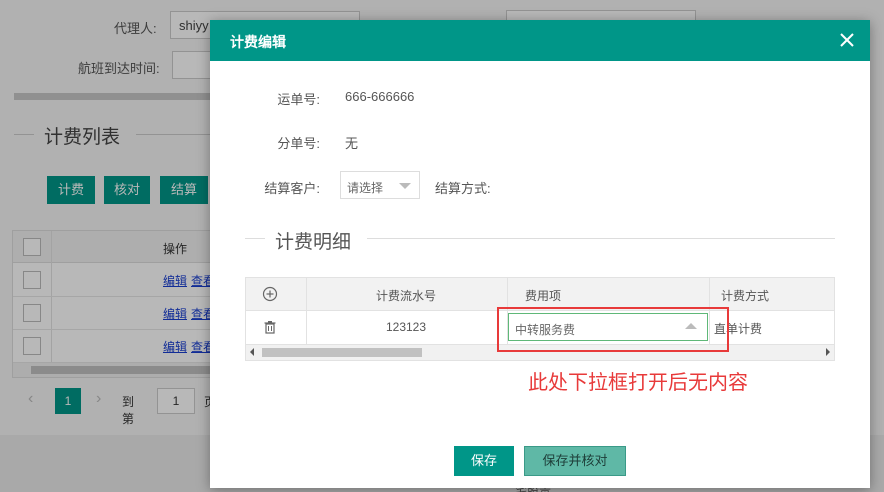 The width and height of the screenshot is (884, 492). Describe the element at coordinates (292, 188) in the screenshot. I see `customer-label: 结算客户:` at that location.